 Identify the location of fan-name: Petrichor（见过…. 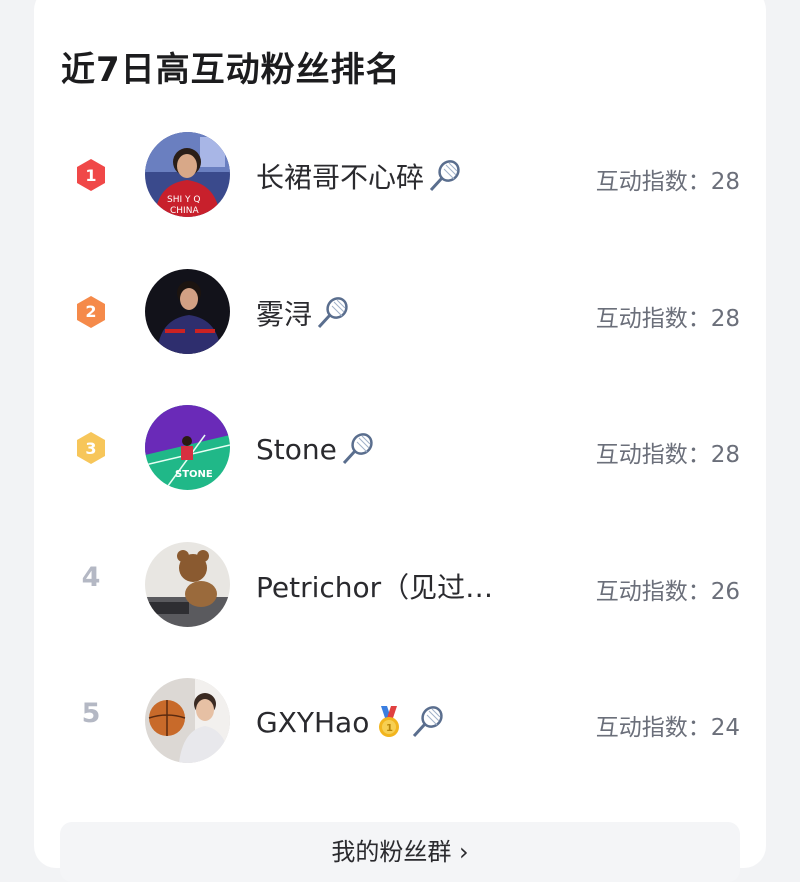
(375, 587).